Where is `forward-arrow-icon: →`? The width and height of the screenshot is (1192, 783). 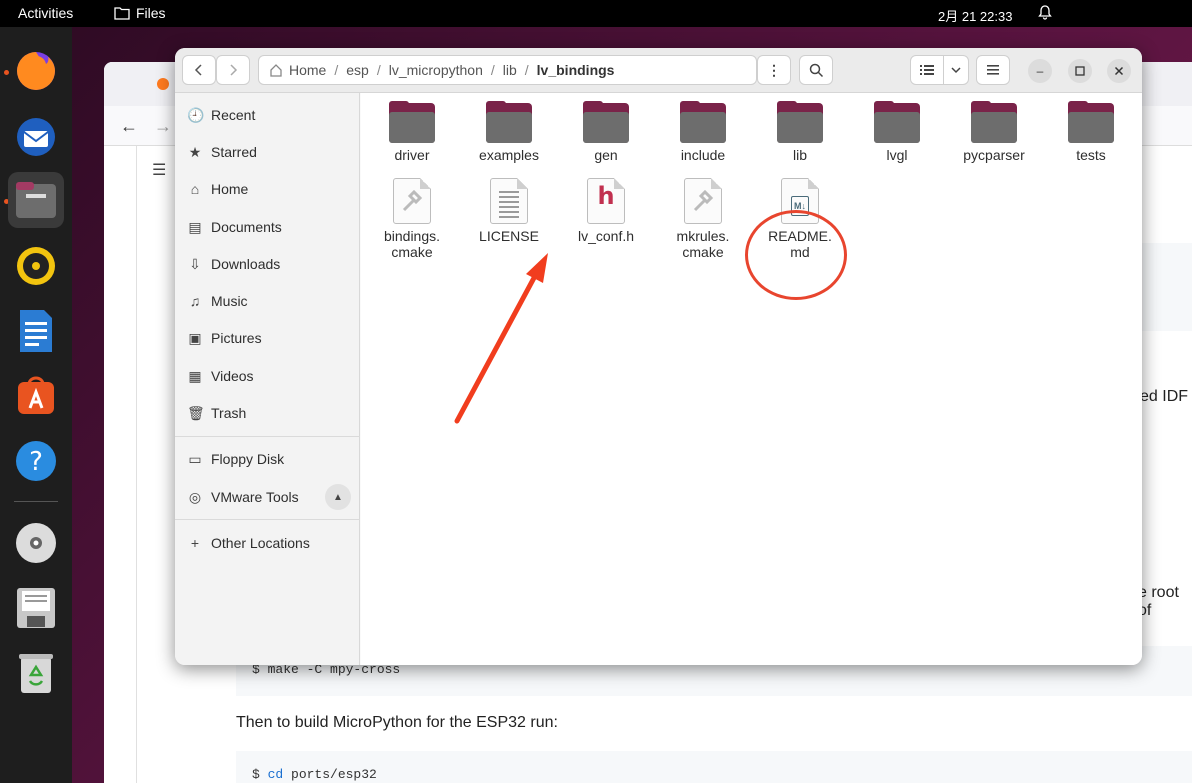
forward-arrow-icon: → is located at coordinates (163, 126).